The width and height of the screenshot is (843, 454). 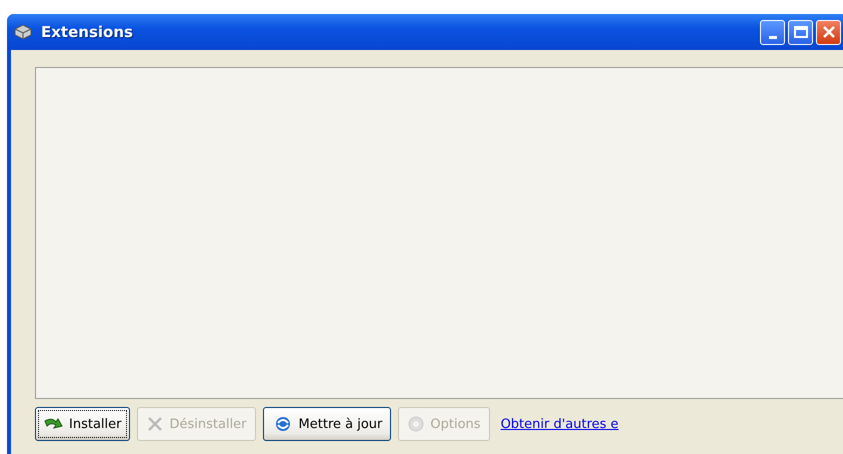 I want to click on window-title: Extensions, so click(x=87, y=32).